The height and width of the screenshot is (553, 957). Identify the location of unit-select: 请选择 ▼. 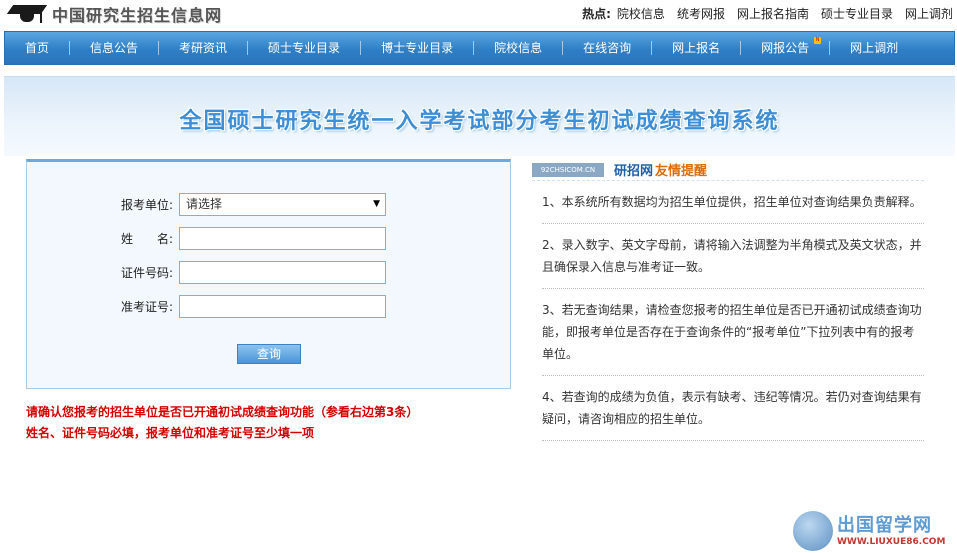
(282, 204).